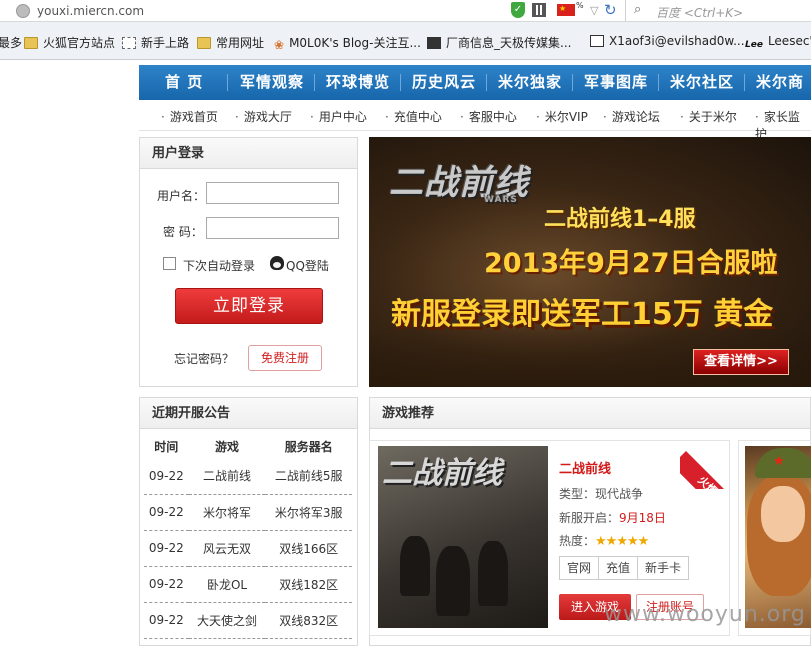 This screenshot has height=646, width=811. I want to click on nav-global-expo: 环球博览, so click(358, 82).